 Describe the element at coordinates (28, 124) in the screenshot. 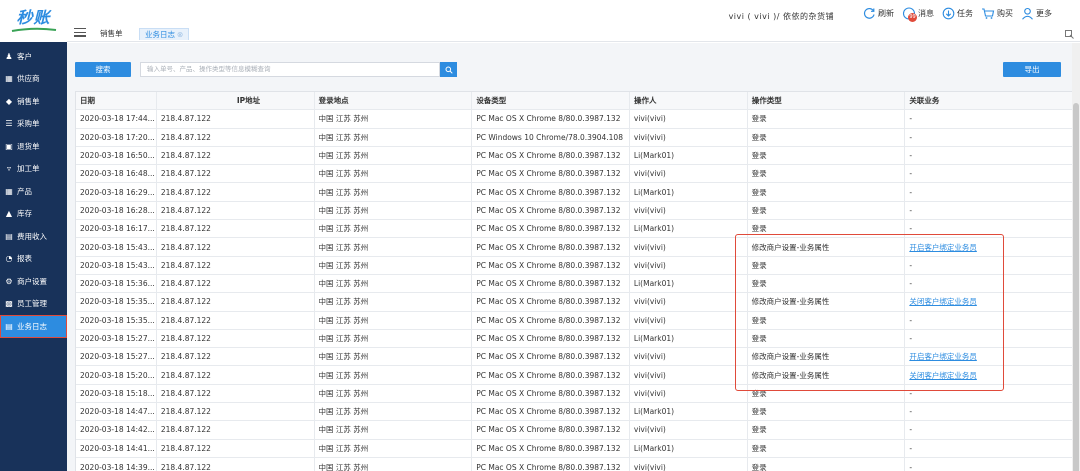

I see `sidebar-item-label: 采购单` at that location.